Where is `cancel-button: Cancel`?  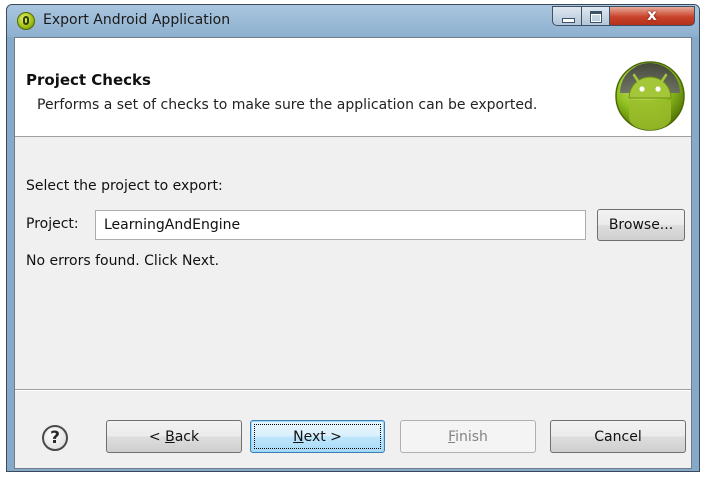 cancel-button: Cancel is located at coordinates (618, 436).